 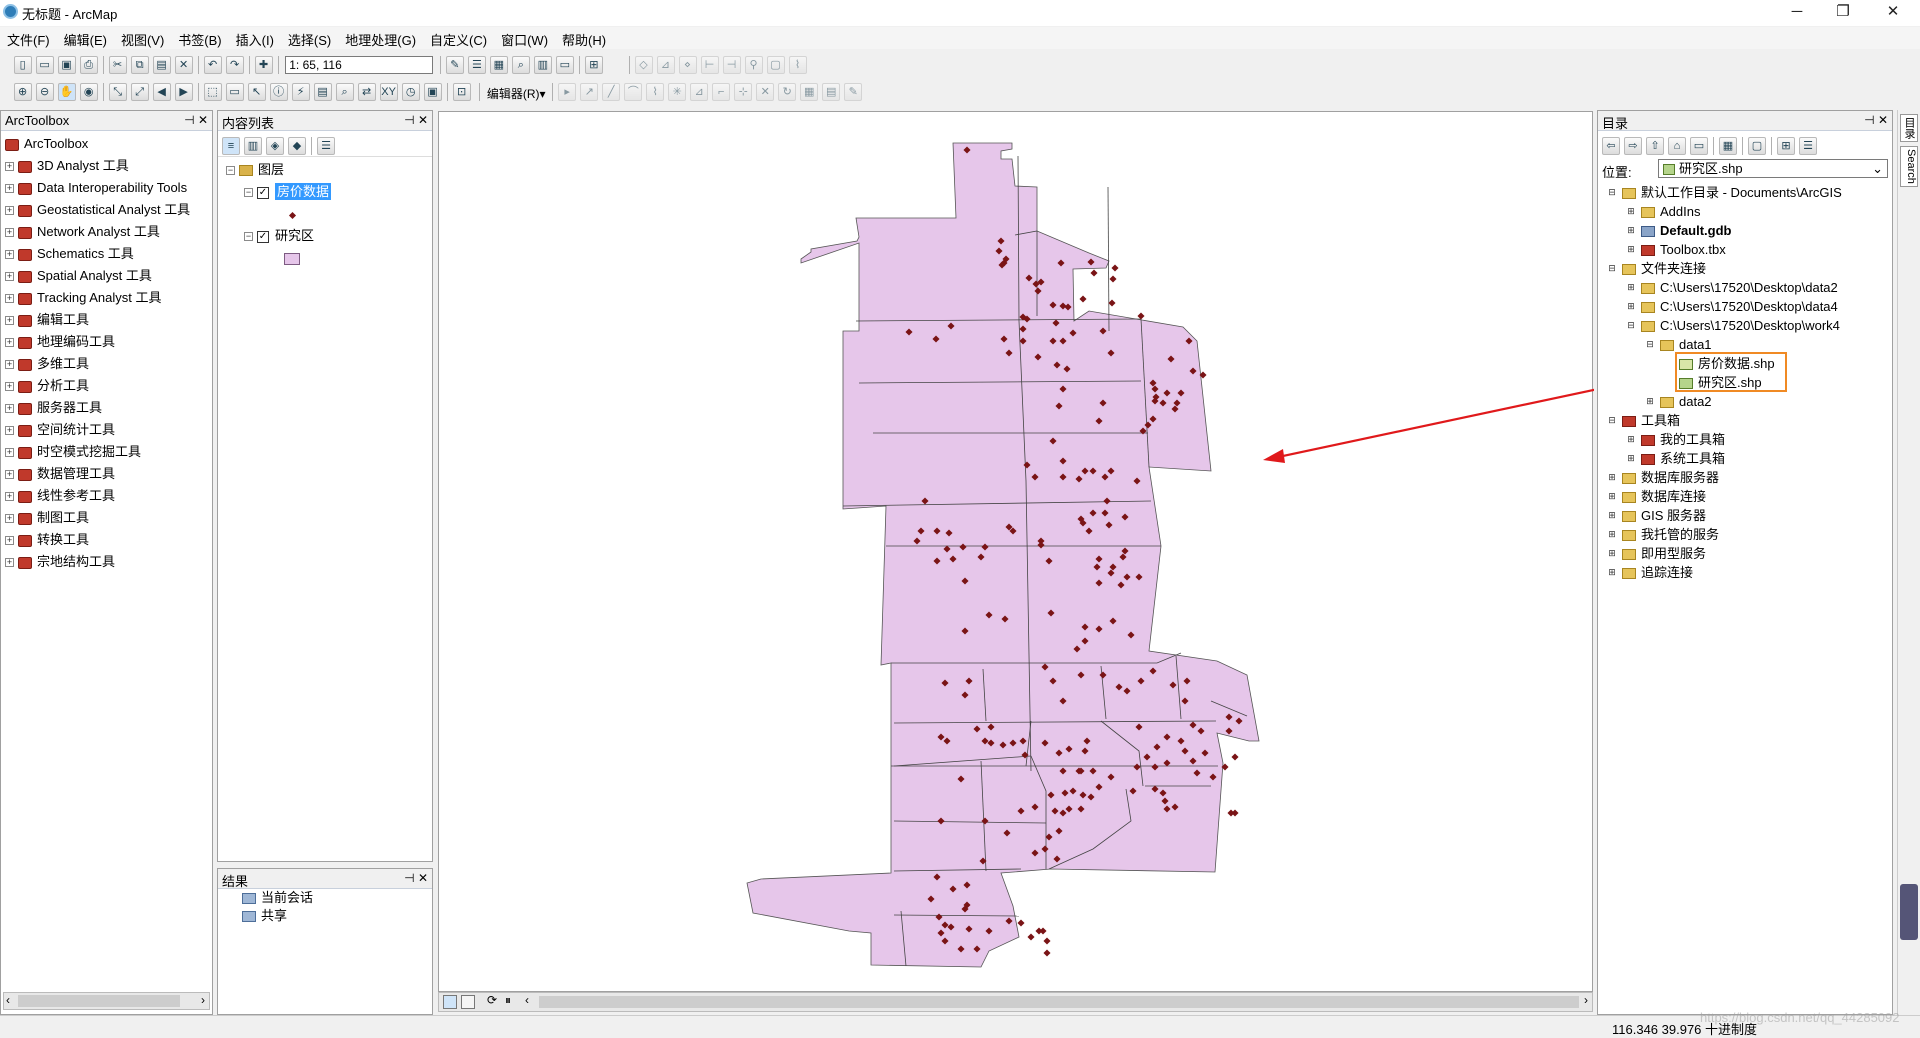 What do you see at coordinates (450, 1002) in the screenshot?
I see `data-view-button` at bounding box center [450, 1002].